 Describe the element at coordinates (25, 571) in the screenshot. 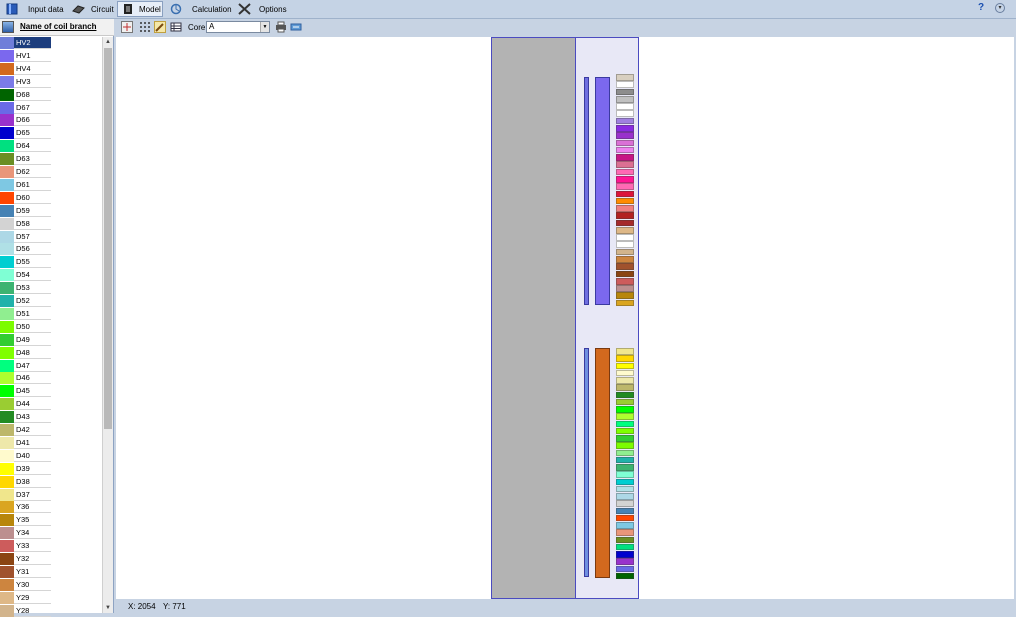

I see `coil-branch-row: Y31` at that location.